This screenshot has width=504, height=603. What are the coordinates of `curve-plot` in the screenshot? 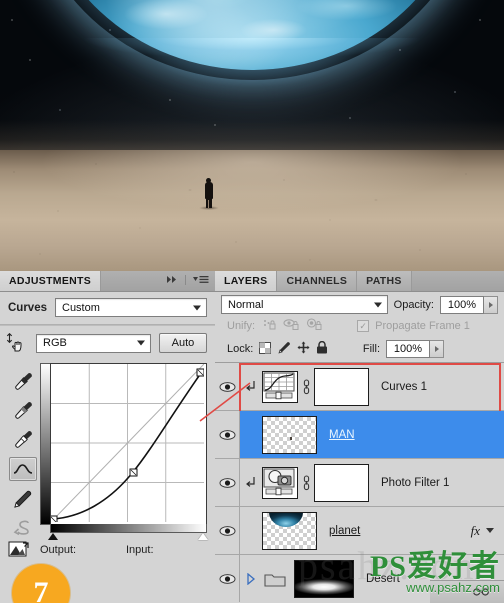 It's located at (128, 444).